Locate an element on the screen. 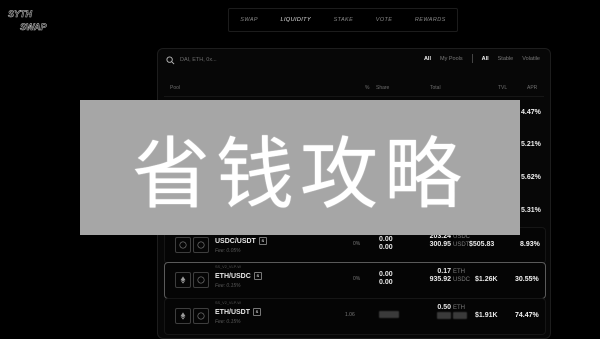 This screenshot has height=339, width=600. nav-liquidity: LIQUIDITY is located at coordinates (296, 20).